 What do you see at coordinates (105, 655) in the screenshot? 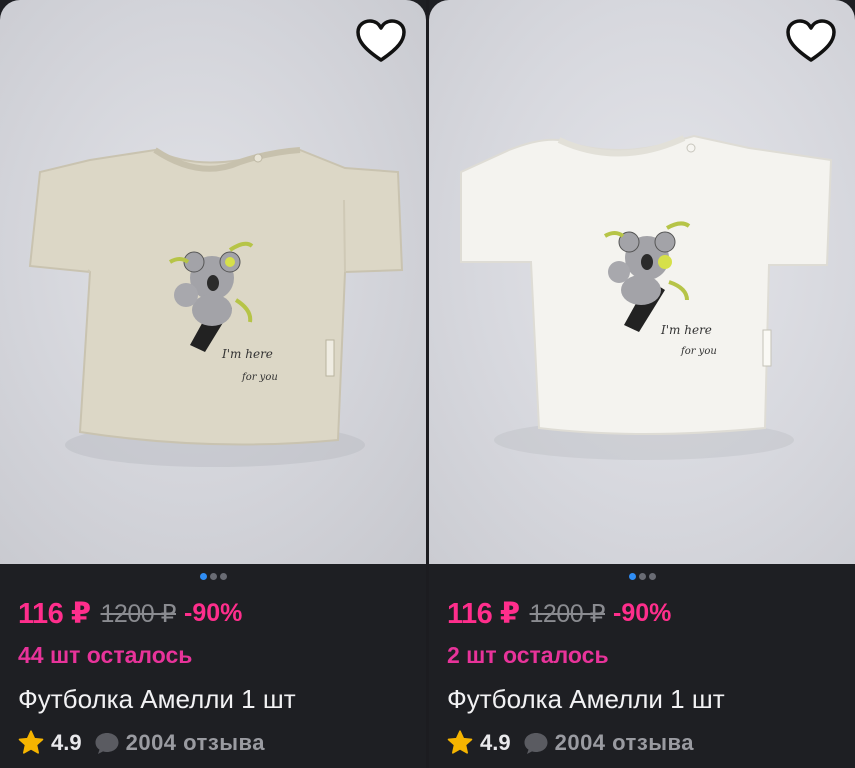
I see `stock-remaining: 44 шт осталось` at bounding box center [105, 655].